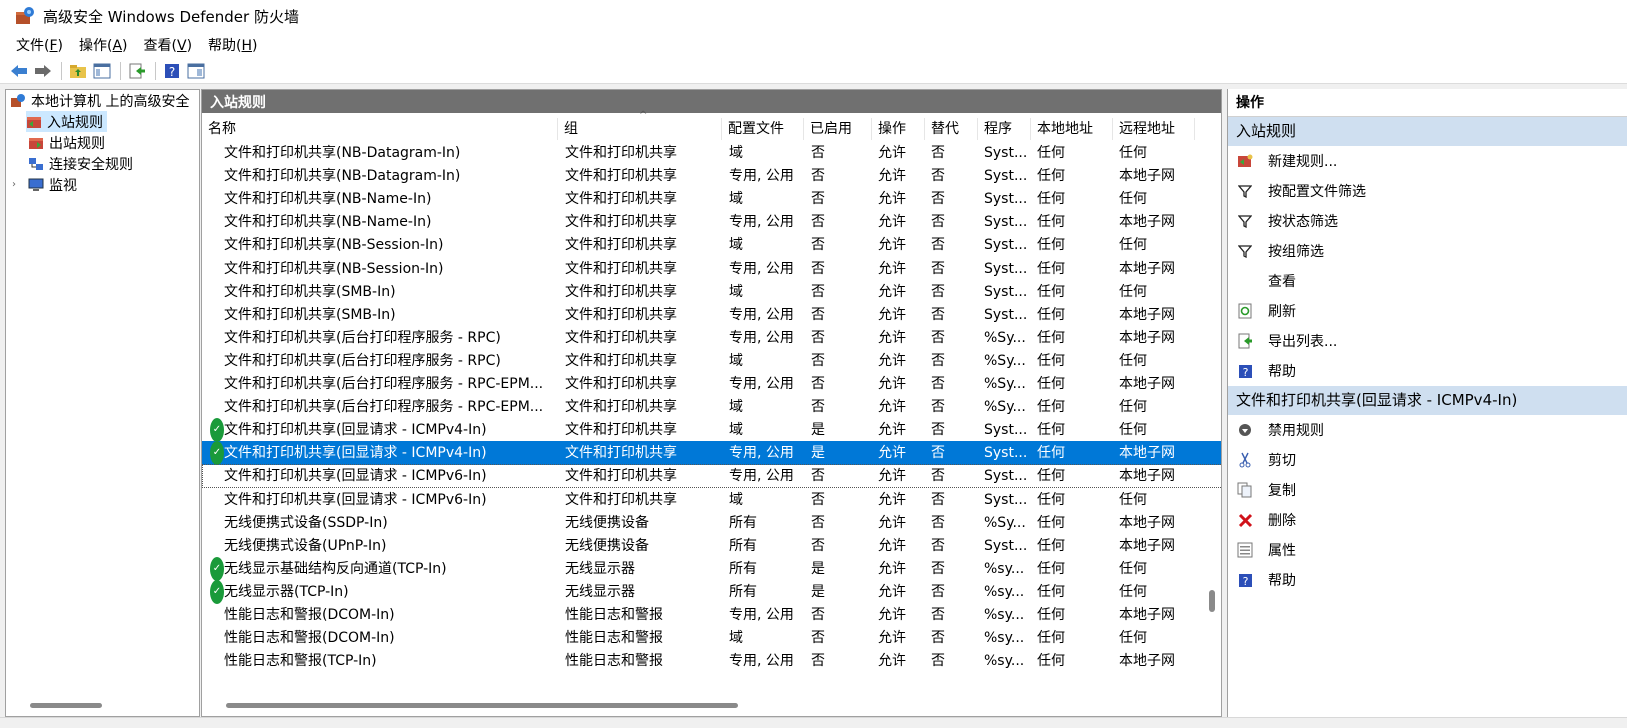  I want to click on show-hide-action-pane-icon, so click(196, 71).